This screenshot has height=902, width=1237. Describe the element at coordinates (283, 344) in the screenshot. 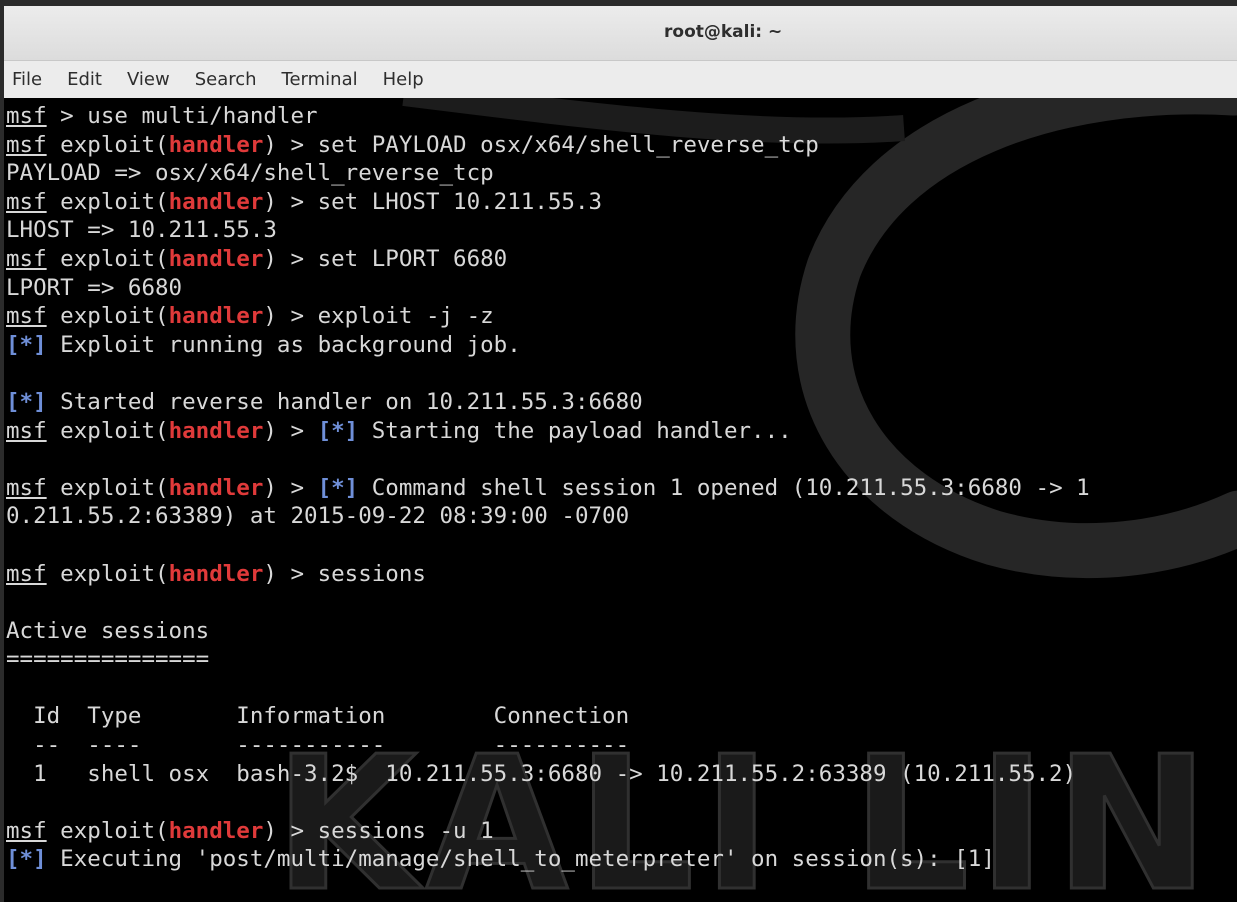

I see `terminal-text: Exploit running as background job.` at that location.